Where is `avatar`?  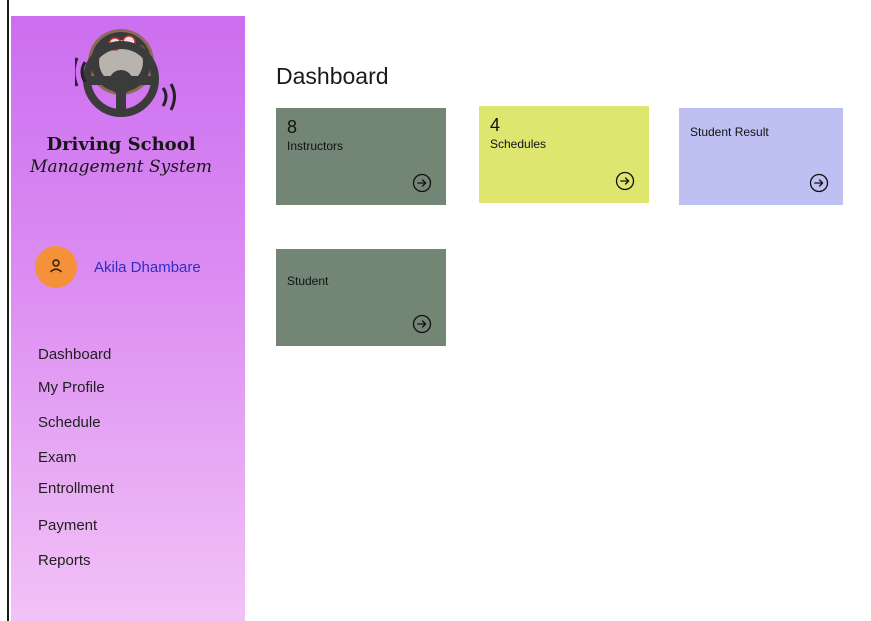 avatar is located at coordinates (56, 267).